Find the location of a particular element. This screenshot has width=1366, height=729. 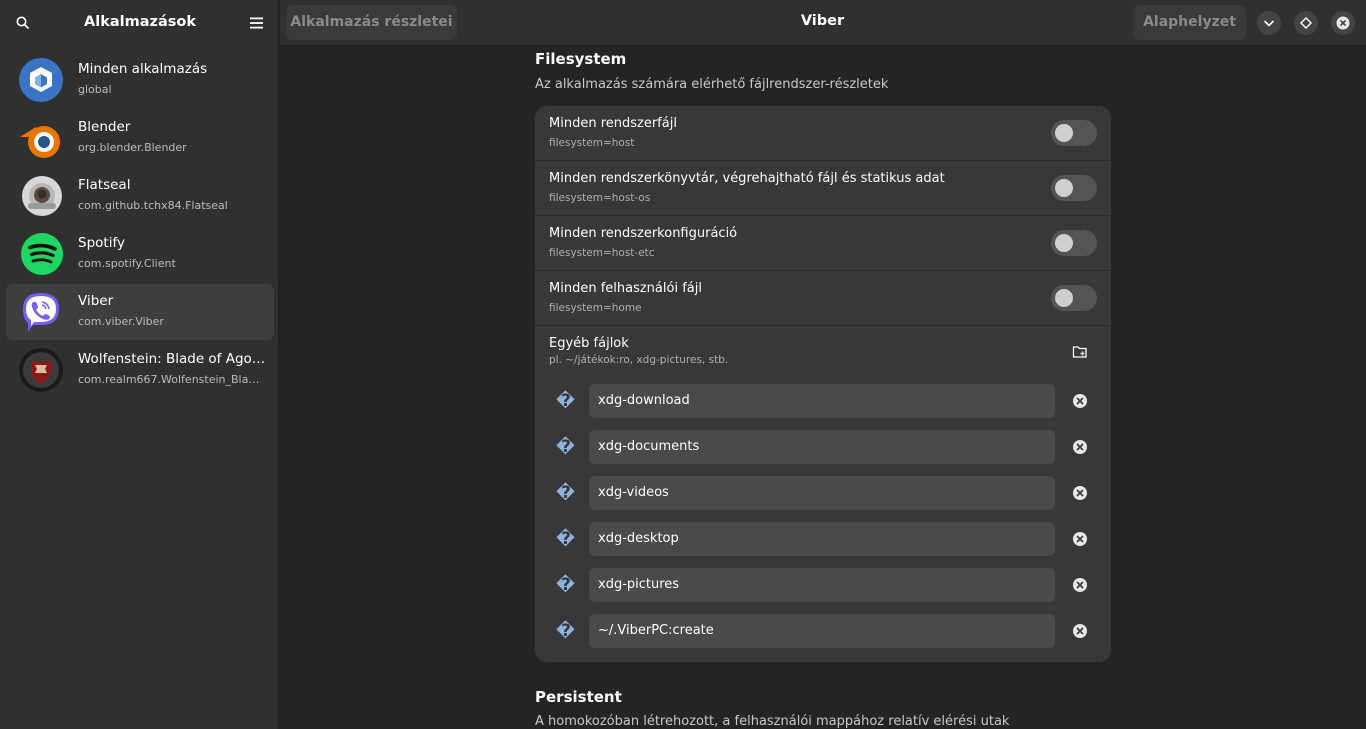

maximize-button is located at coordinates (1306, 23).